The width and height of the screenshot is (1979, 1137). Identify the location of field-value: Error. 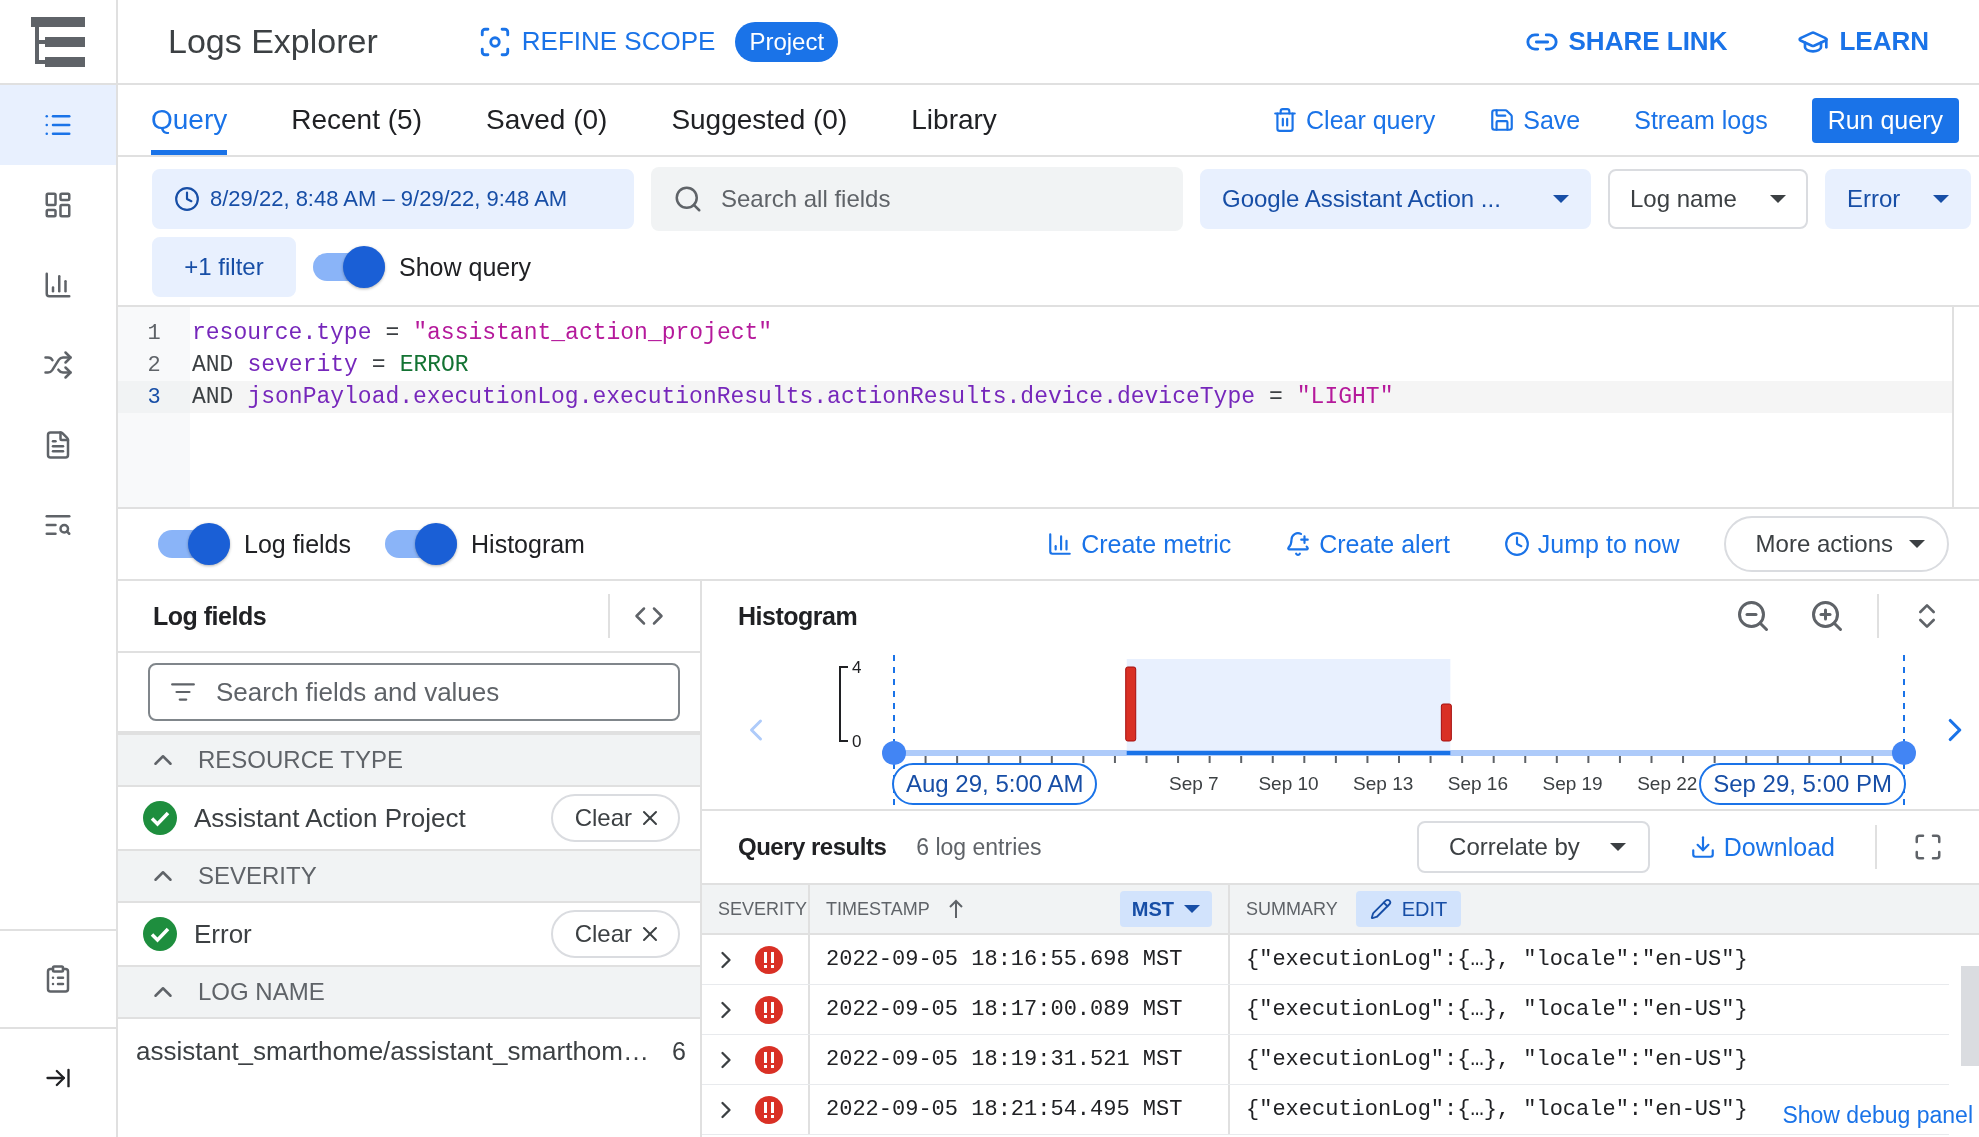
(364, 934).